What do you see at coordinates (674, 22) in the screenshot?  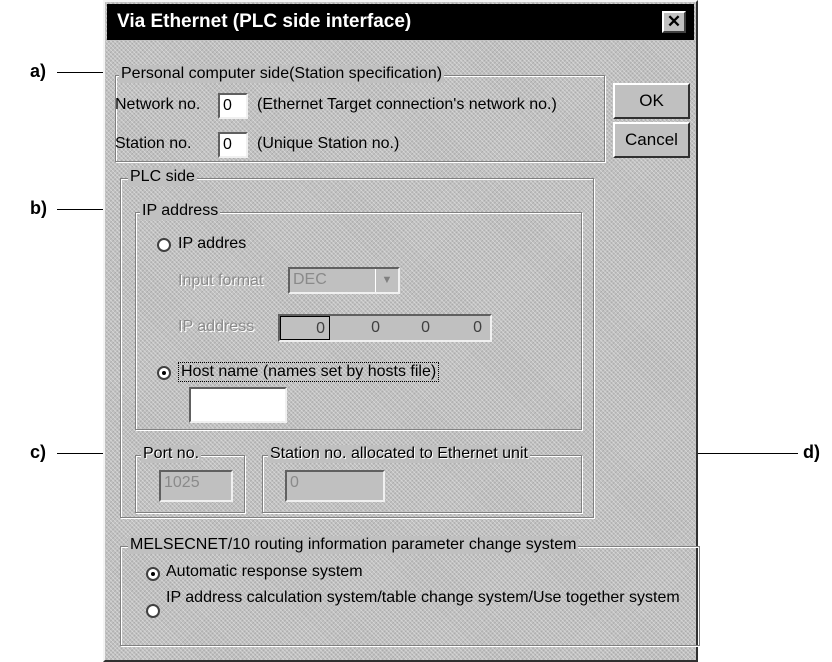 I see `close-icon: ✕` at bounding box center [674, 22].